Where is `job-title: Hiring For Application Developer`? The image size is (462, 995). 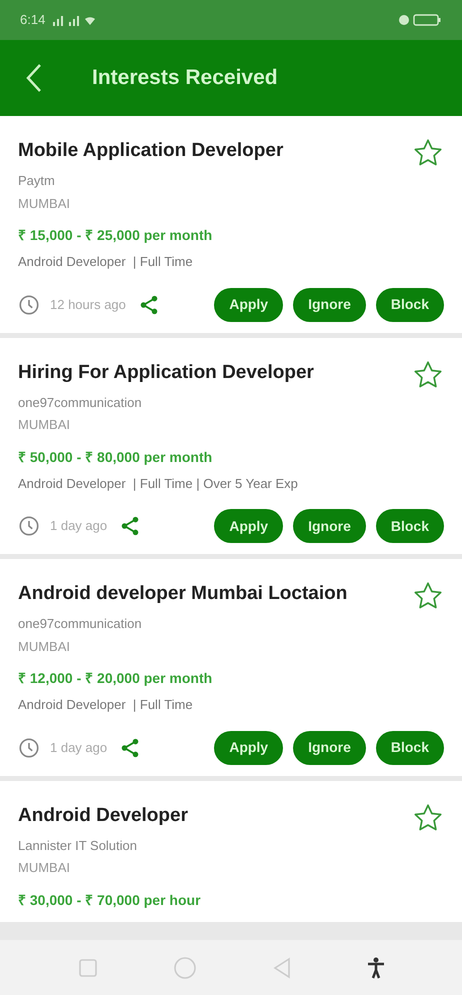 job-title: Hiring For Application Developer is located at coordinates (166, 372).